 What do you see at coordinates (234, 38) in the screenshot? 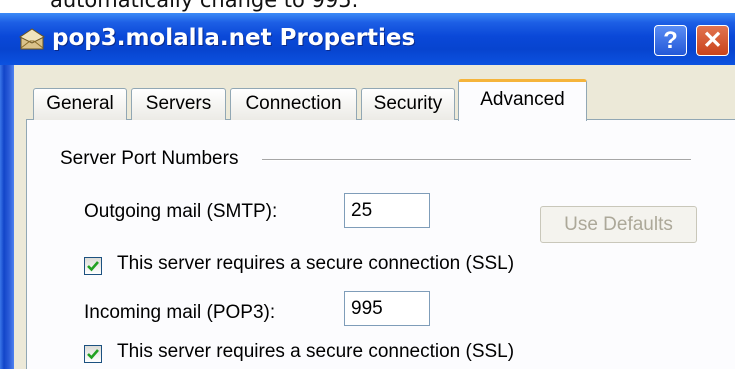
I see `window-title: pop3.molalla.net Properties` at bounding box center [234, 38].